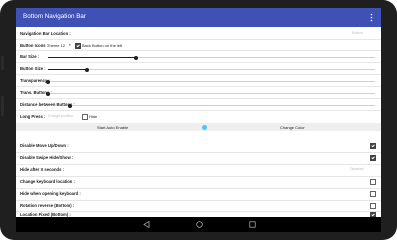 Image resolution: width=397 pixels, height=240 pixels. Describe the element at coordinates (371, 17) in the screenshot. I see `more-vert-icon` at that location.